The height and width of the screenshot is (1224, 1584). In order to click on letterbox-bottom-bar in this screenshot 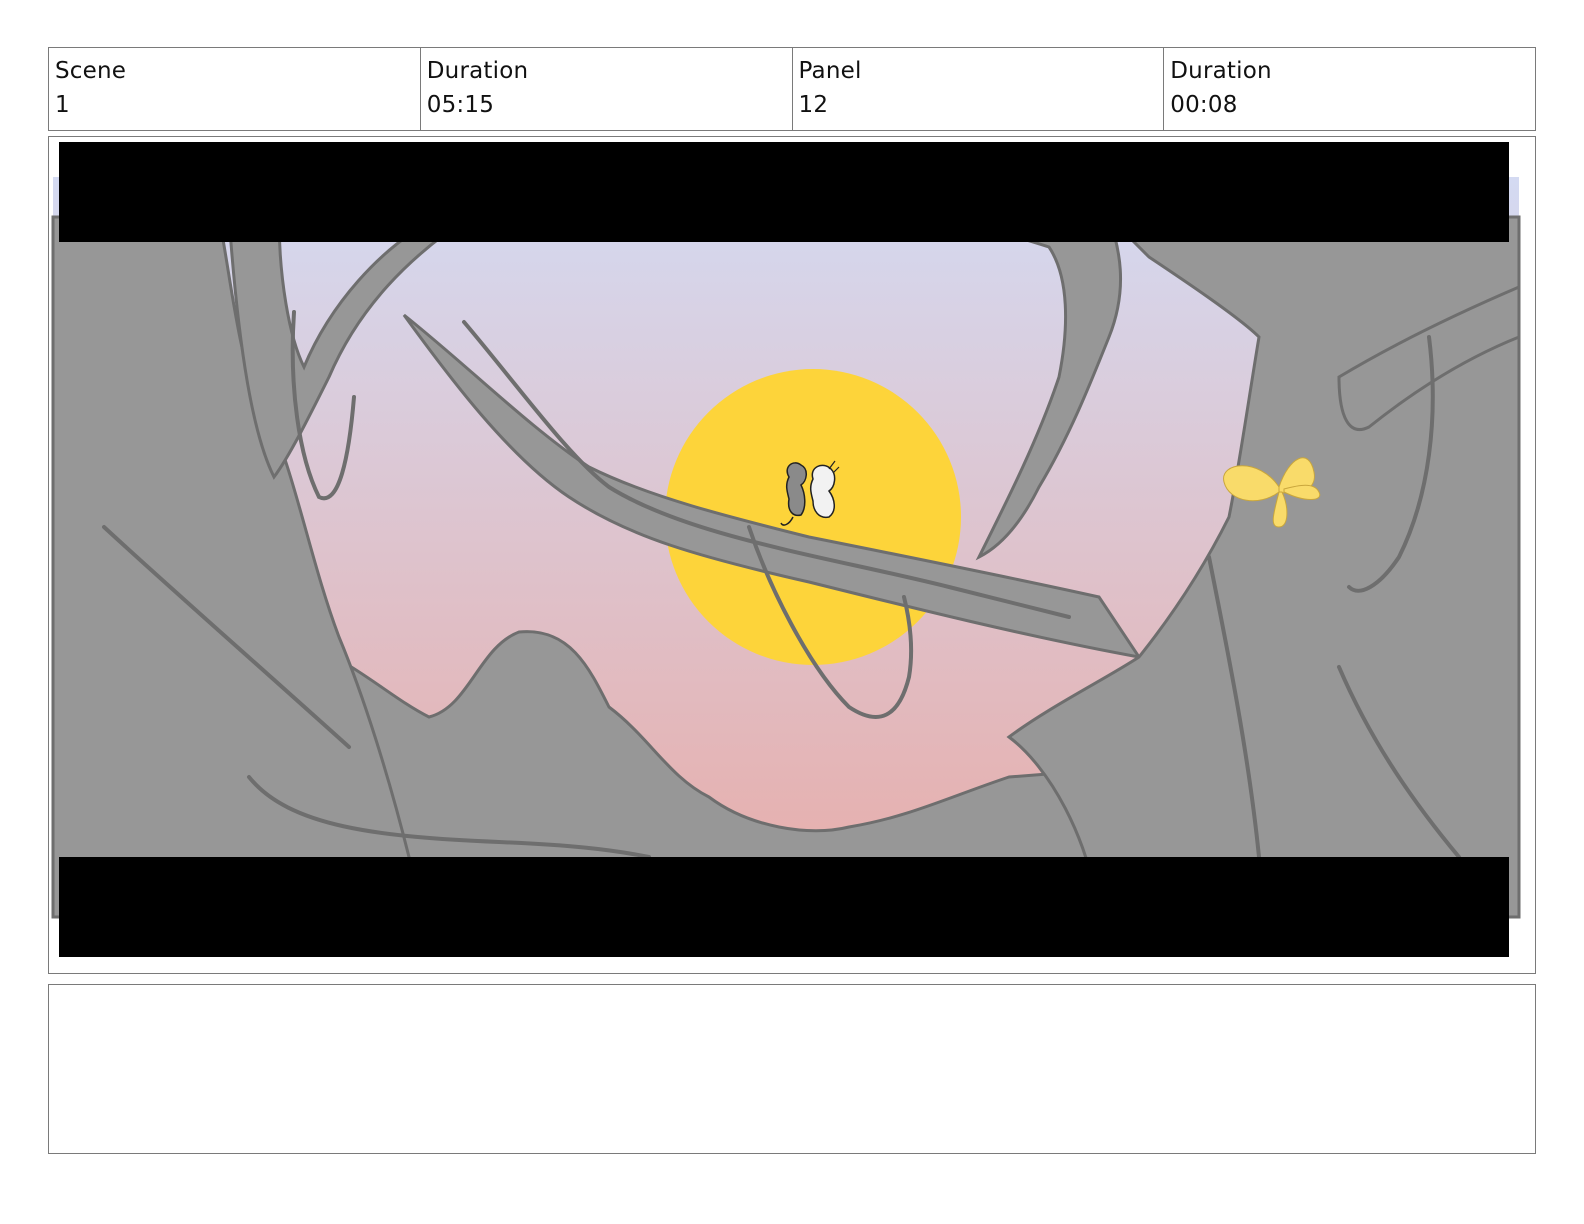, I will do `click(784, 907)`.